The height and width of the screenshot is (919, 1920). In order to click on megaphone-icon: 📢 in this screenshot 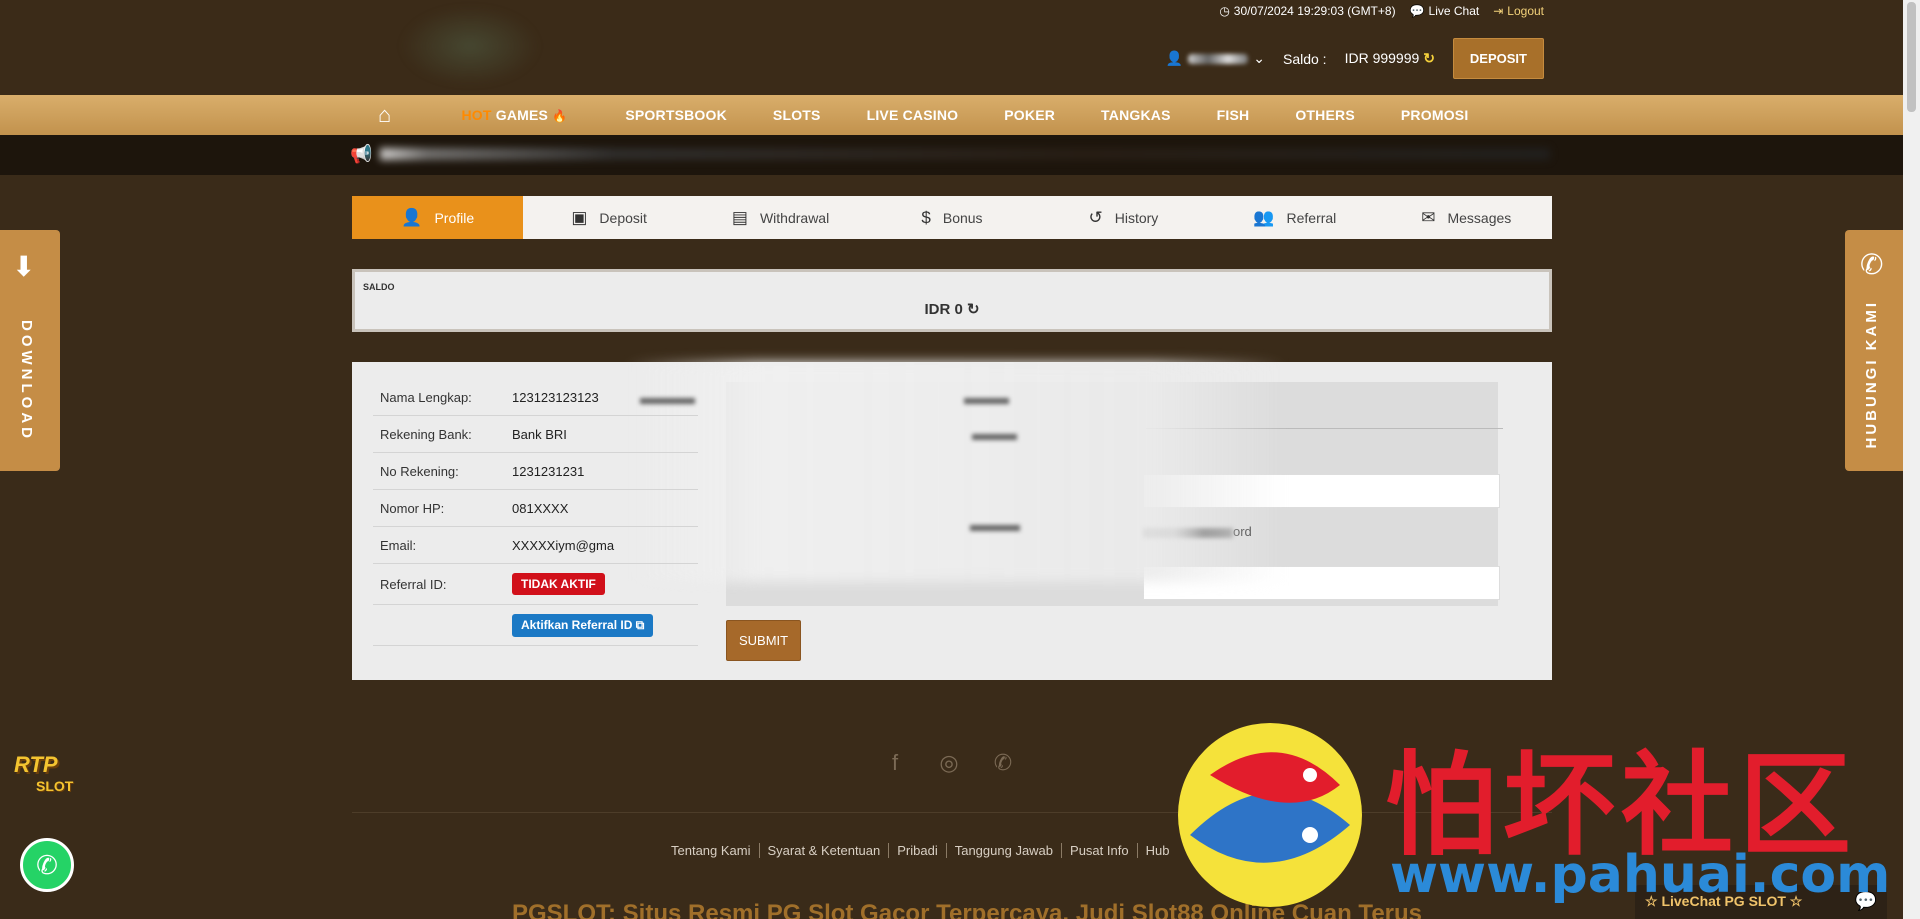, I will do `click(361, 154)`.